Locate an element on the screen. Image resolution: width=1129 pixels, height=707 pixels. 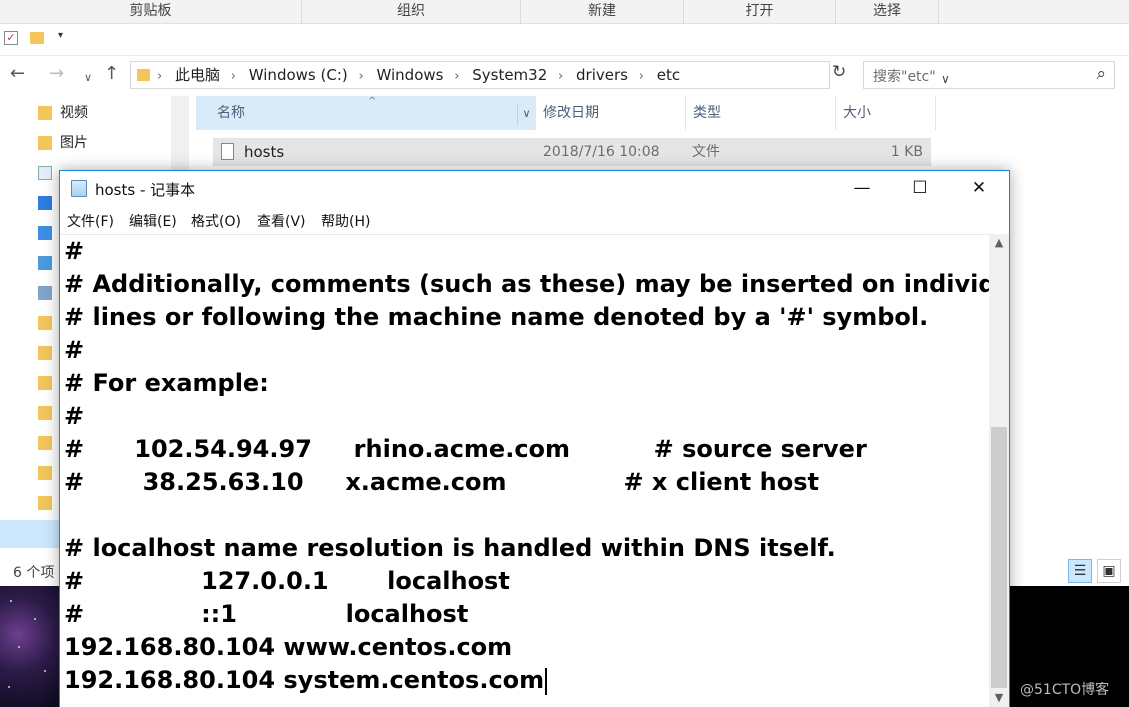
new-folder-icon is located at coordinates (37, 38).